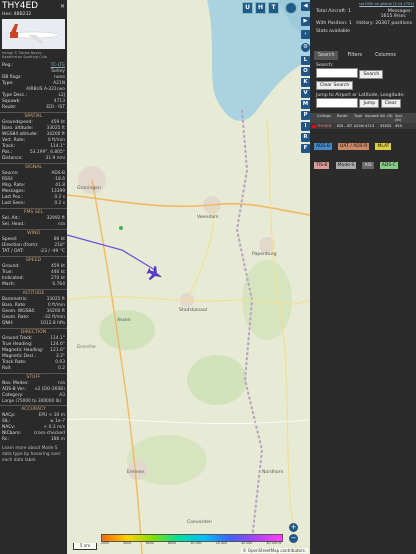  I want to click on aircraft-photo, so click(33, 34).